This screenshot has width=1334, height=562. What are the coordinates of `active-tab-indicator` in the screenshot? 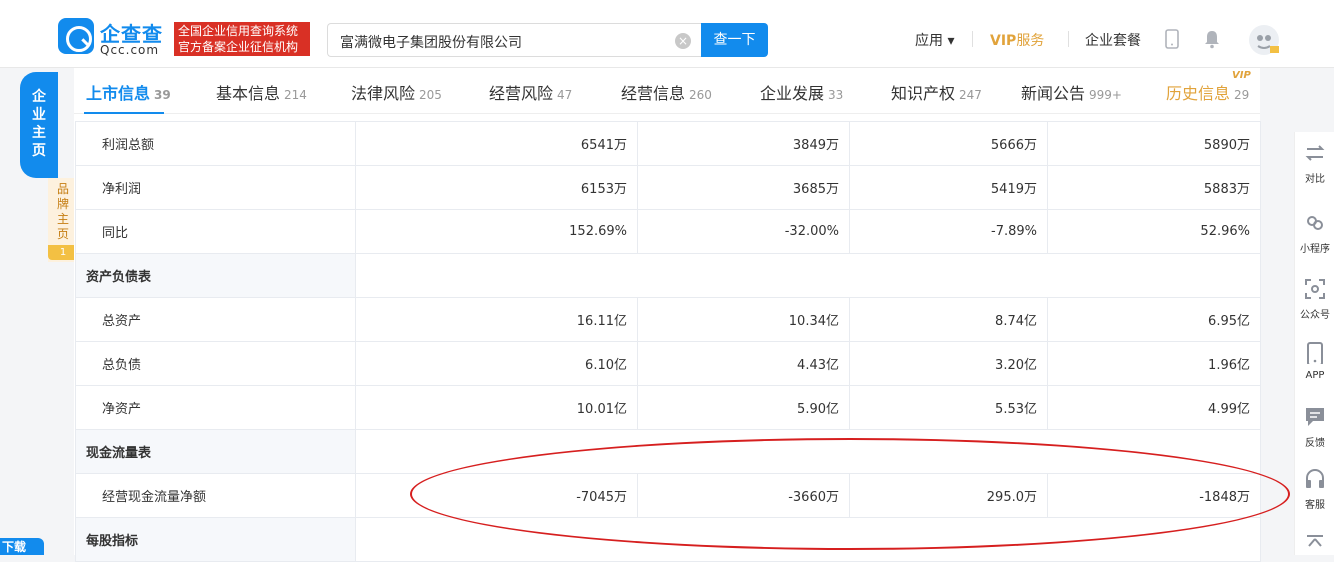 It's located at (124, 113).